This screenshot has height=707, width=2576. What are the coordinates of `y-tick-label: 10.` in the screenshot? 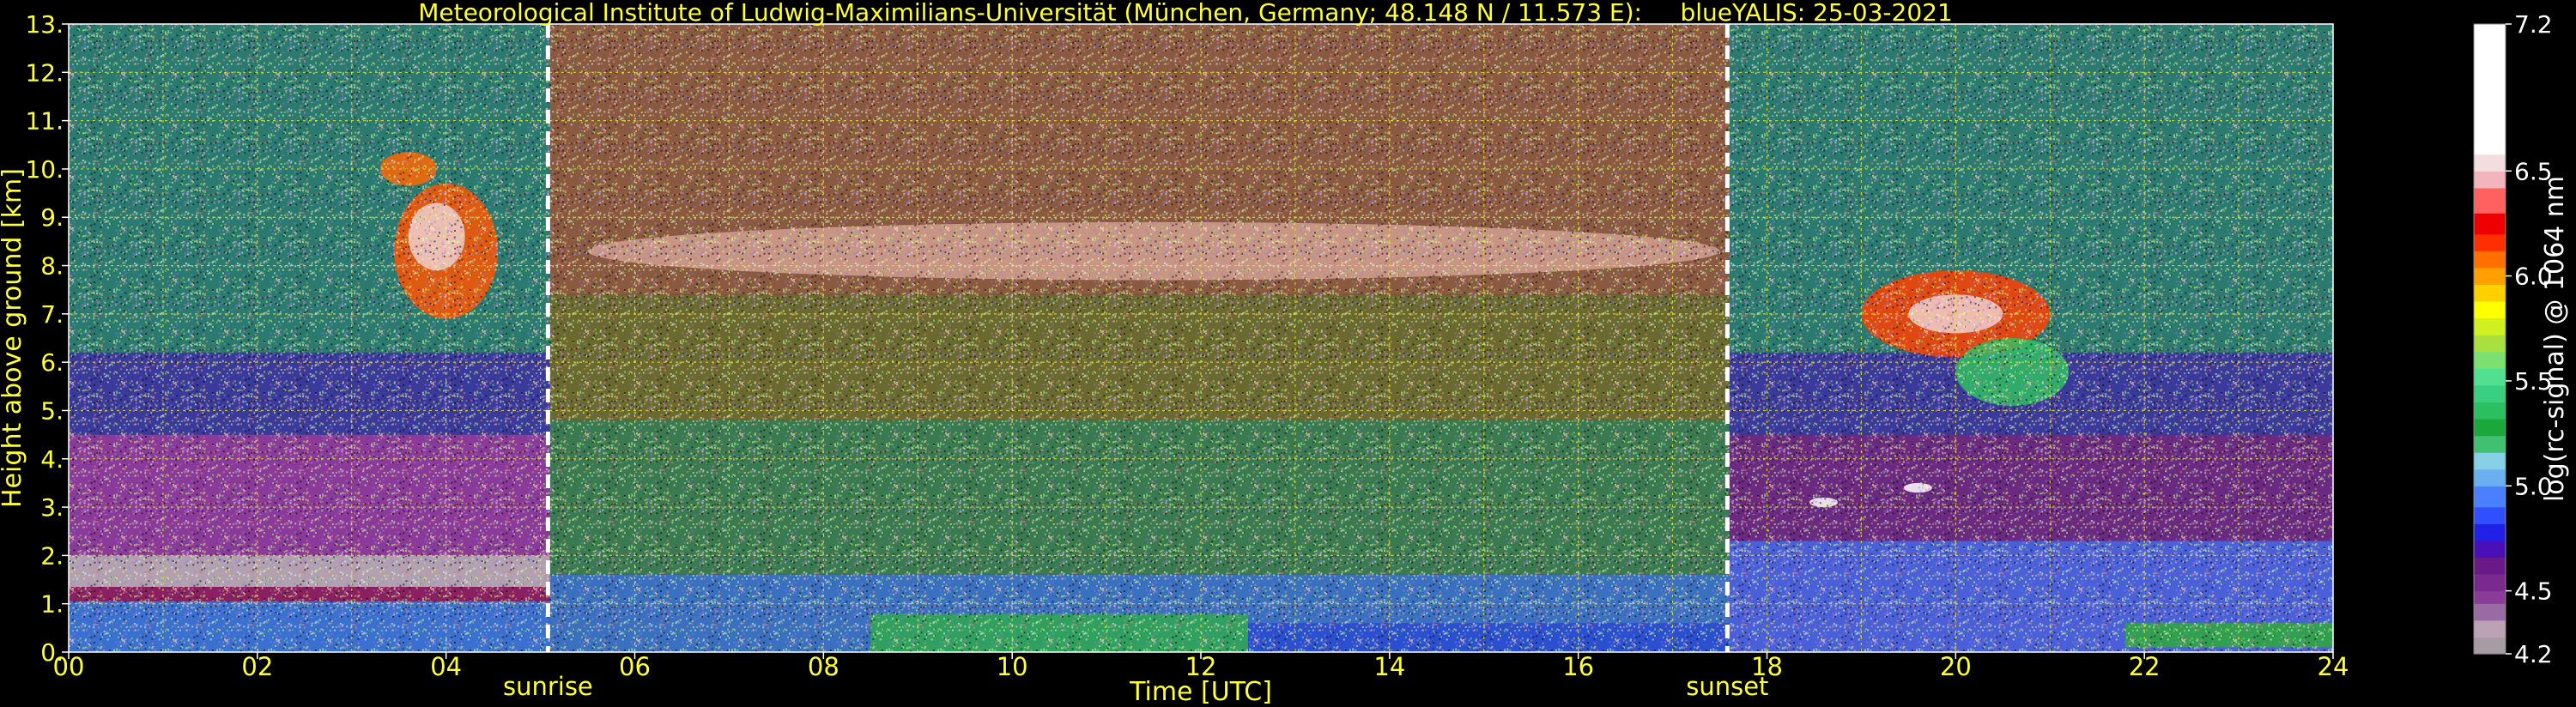 It's located at (44, 170).